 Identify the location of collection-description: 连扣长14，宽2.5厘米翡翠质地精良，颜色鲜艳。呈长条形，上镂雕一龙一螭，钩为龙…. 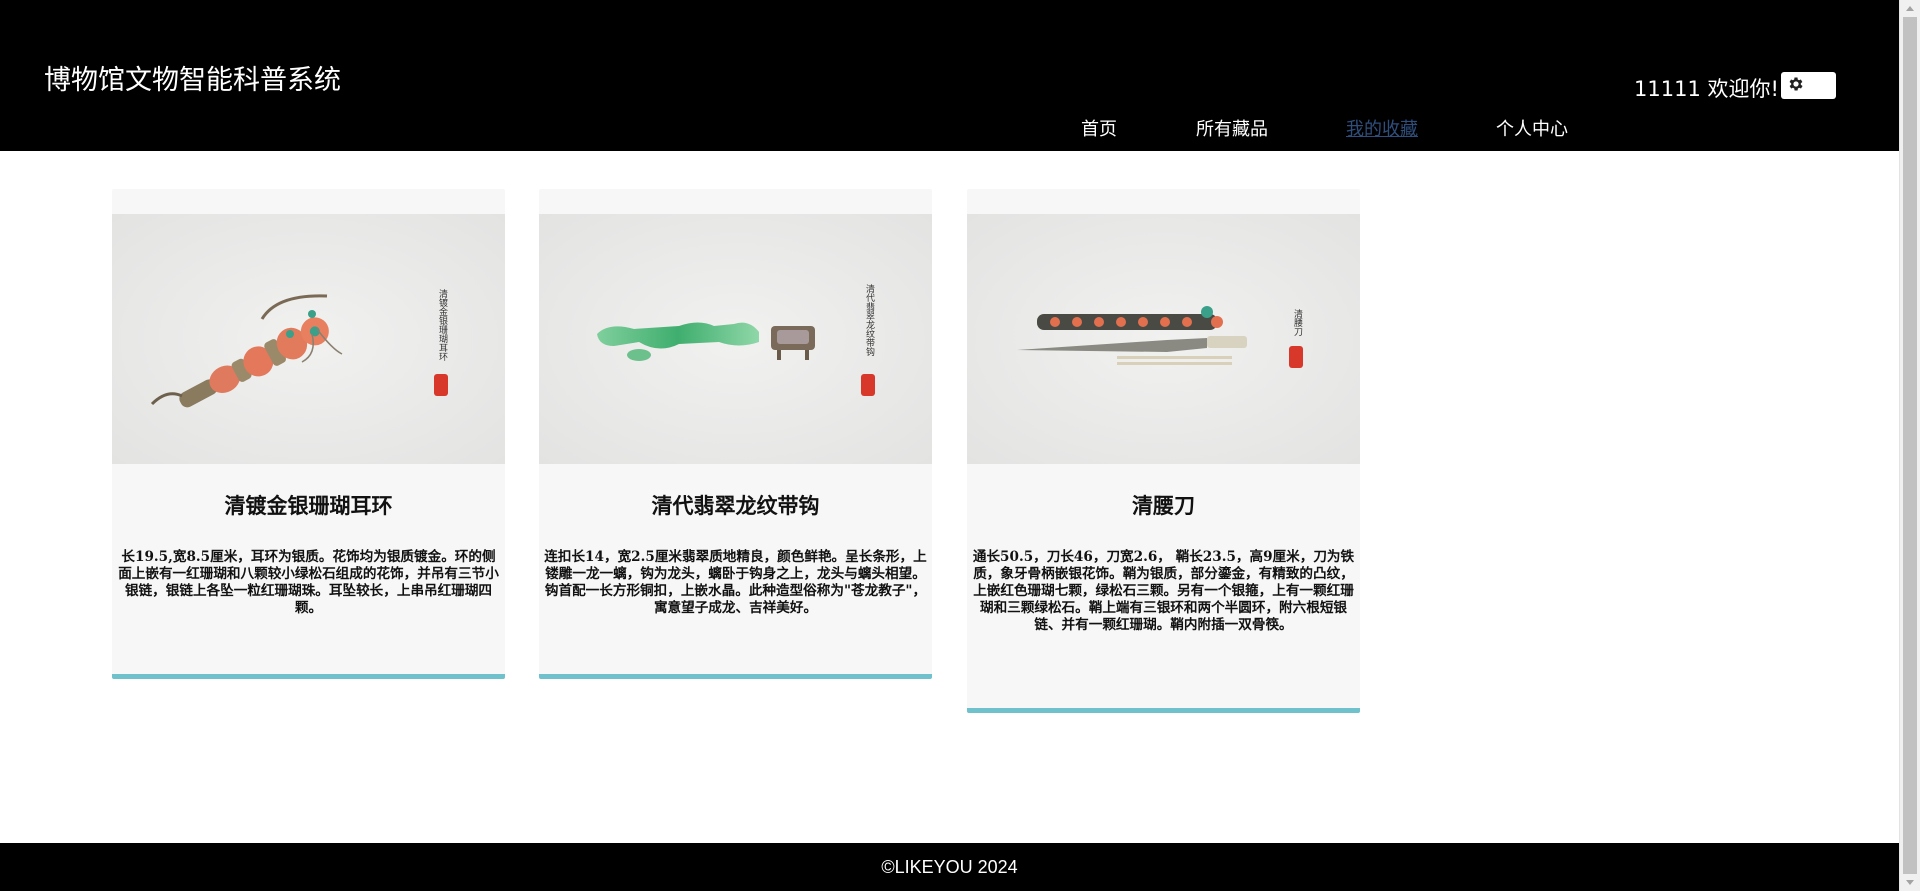
(735, 582).